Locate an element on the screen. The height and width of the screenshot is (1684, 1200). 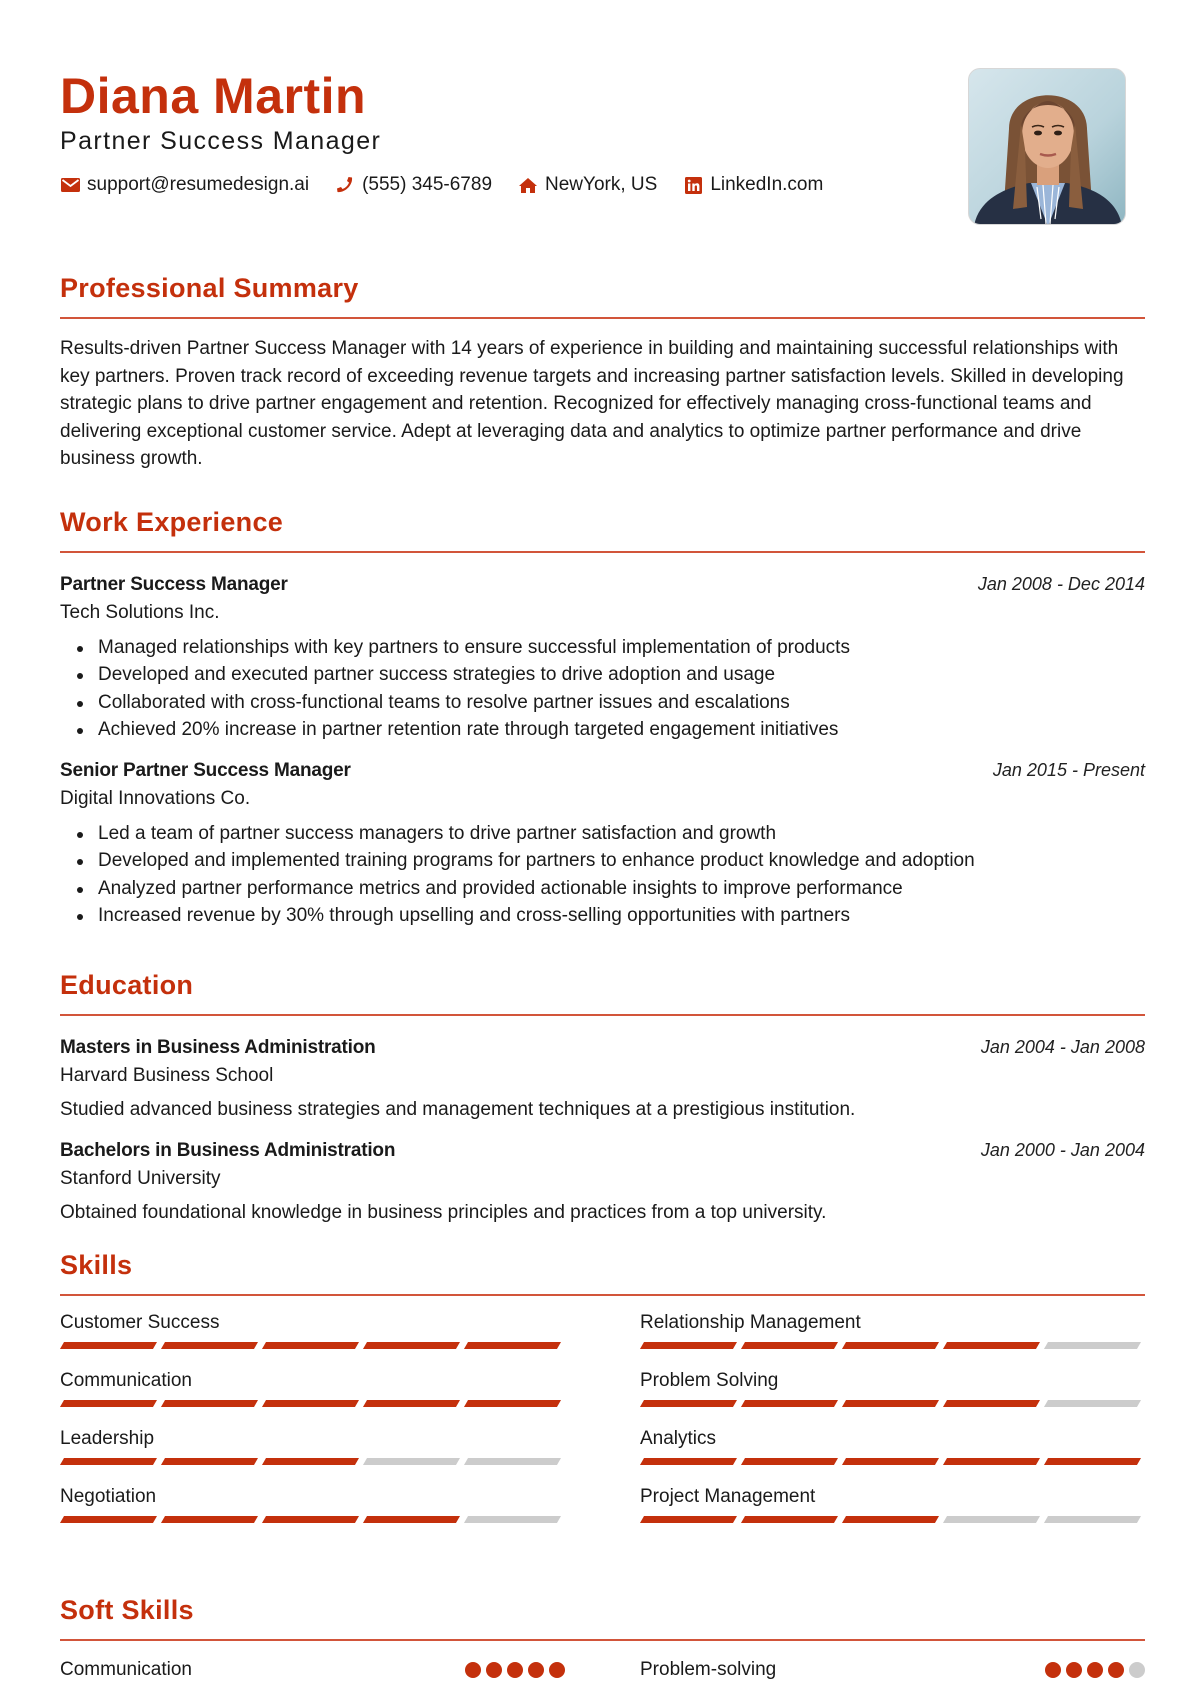
soft-skills-grid: Communication Problem-solving is located at coordinates (602, 1669).